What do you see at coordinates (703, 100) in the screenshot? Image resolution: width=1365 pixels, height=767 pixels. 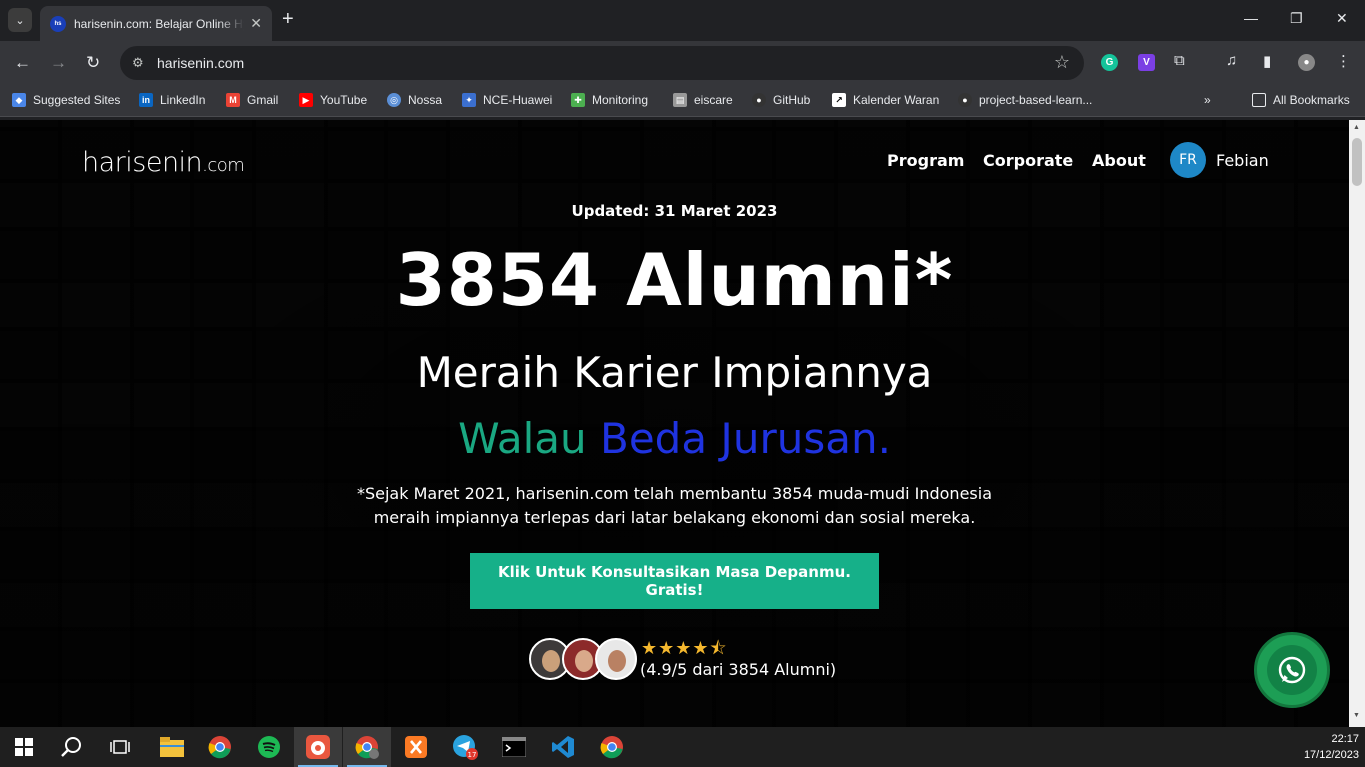 I see `bookmark-eiscare: ▤ eiscare` at bounding box center [703, 100].